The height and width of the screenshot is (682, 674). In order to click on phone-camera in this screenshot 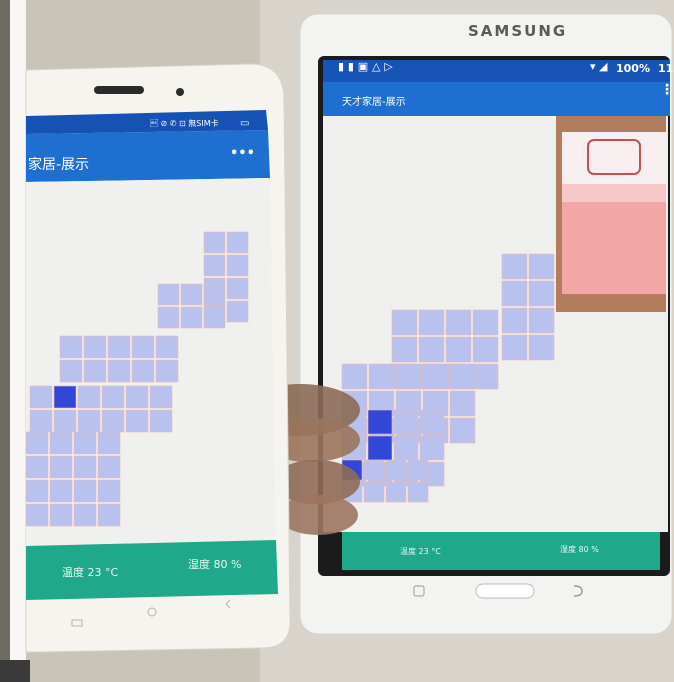, I will do `click(180, 92)`.